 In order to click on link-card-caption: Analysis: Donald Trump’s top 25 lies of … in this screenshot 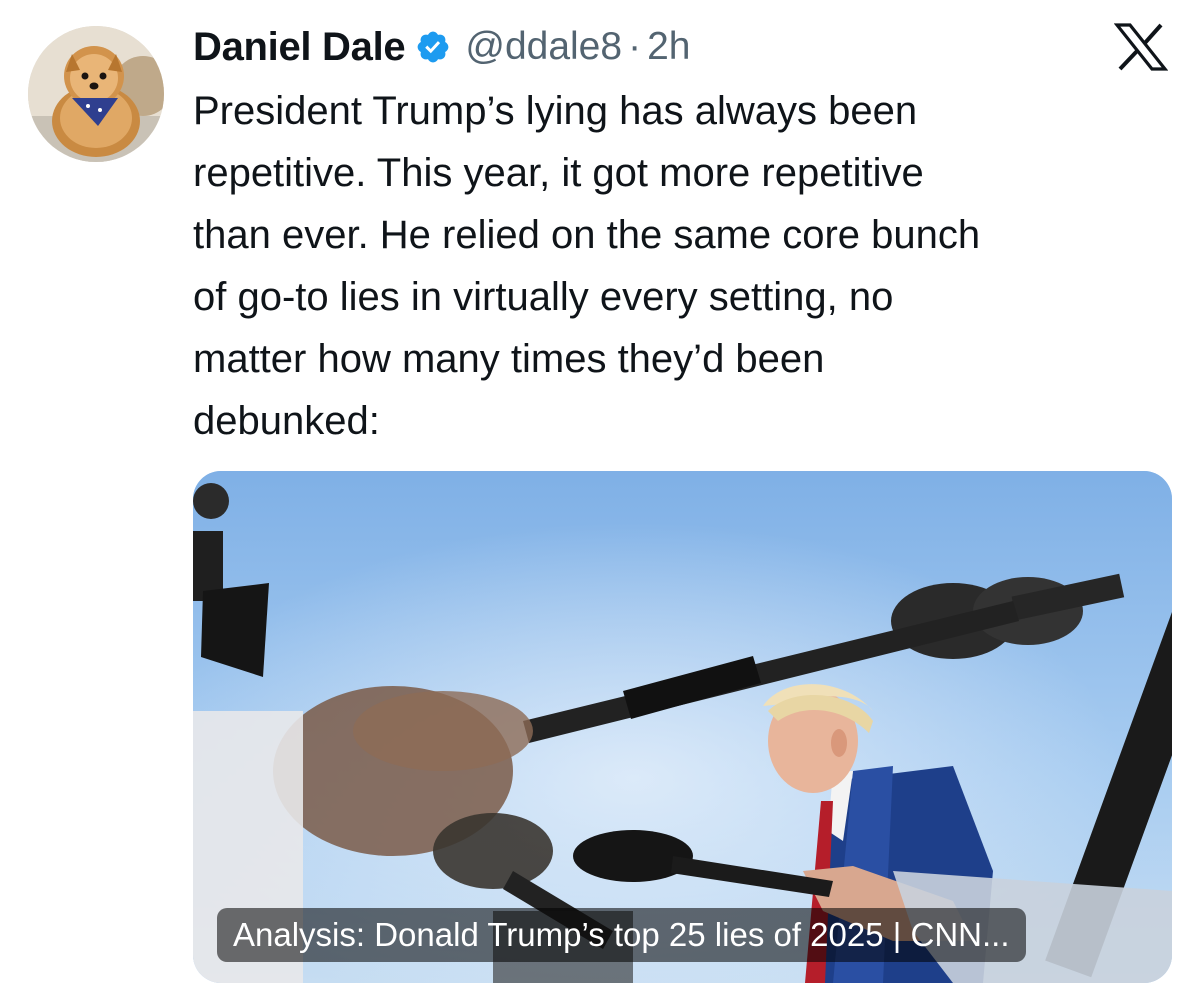, I will do `click(621, 935)`.